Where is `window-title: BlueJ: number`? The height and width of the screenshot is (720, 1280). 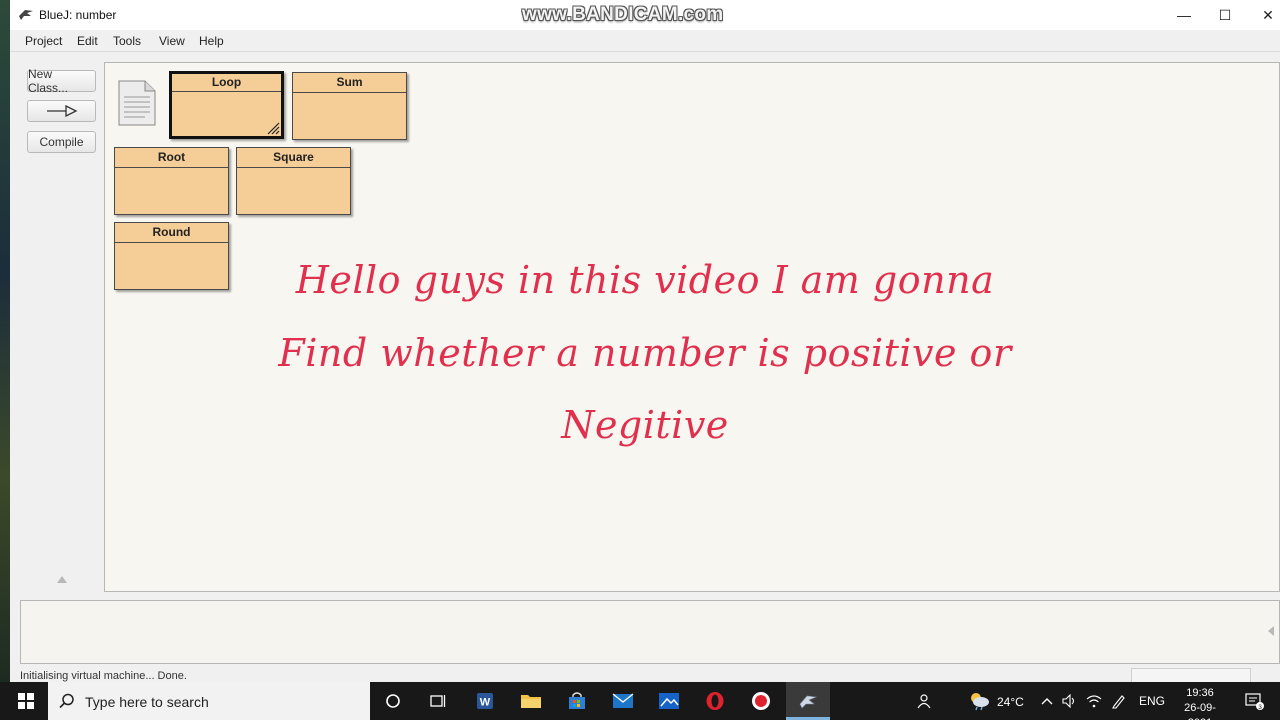 window-title: BlueJ: number is located at coordinates (78, 15).